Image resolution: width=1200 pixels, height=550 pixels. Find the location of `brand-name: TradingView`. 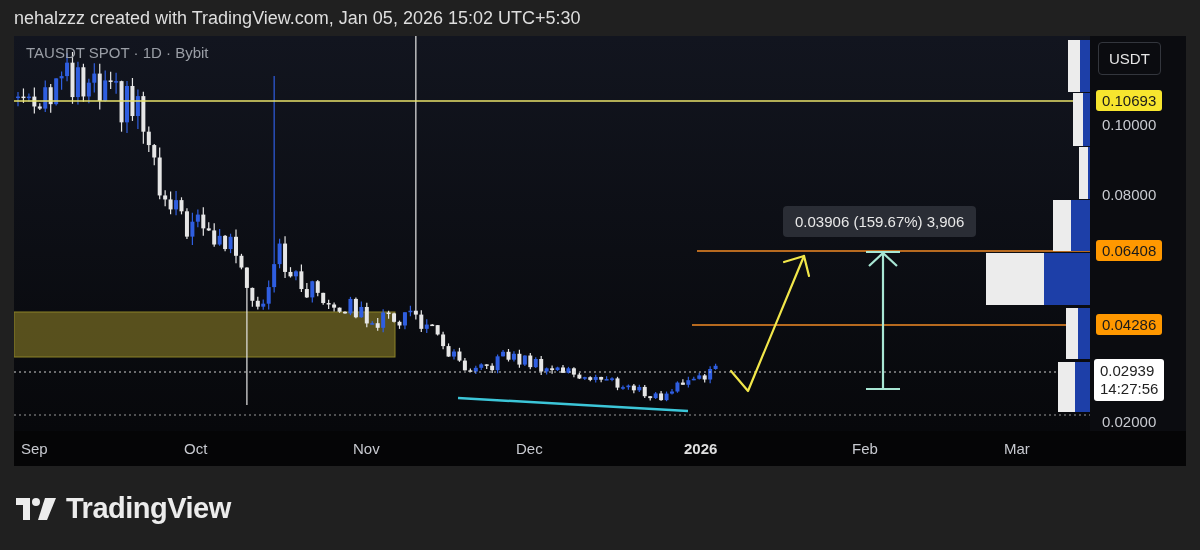

brand-name: TradingView is located at coordinates (148, 508).